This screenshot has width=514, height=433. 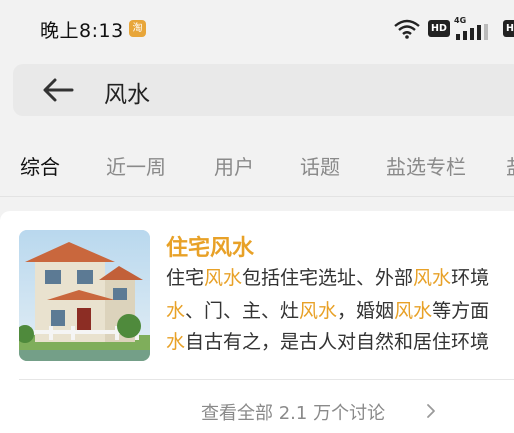 What do you see at coordinates (431, 411) in the screenshot?
I see `chevron-right-icon` at bounding box center [431, 411].